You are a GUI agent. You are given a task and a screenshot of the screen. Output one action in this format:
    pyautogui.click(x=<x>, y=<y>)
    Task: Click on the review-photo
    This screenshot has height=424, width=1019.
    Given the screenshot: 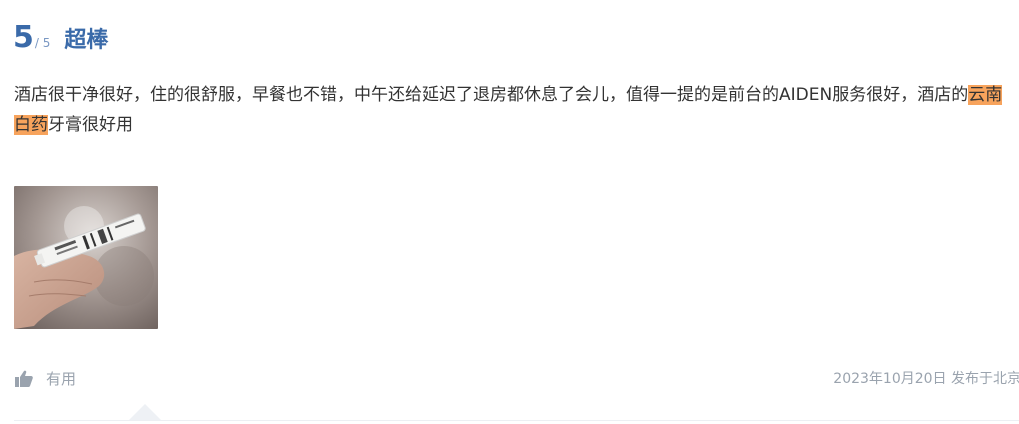 What is the action you would take?
    pyautogui.click(x=86, y=257)
    